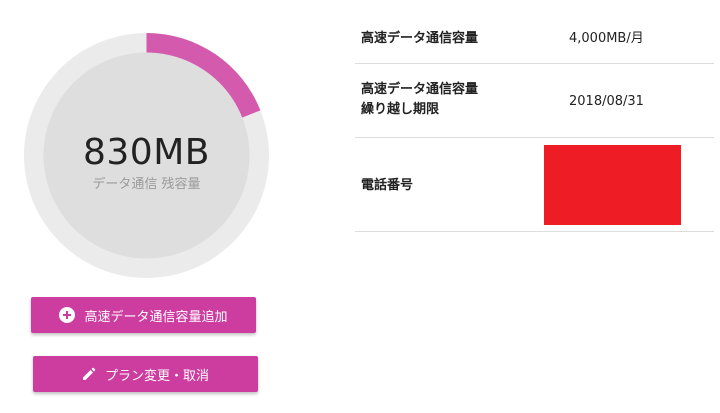 This screenshot has width=720, height=413. I want to click on carryover-label-line1: 高速データ通信容量, so click(420, 89).